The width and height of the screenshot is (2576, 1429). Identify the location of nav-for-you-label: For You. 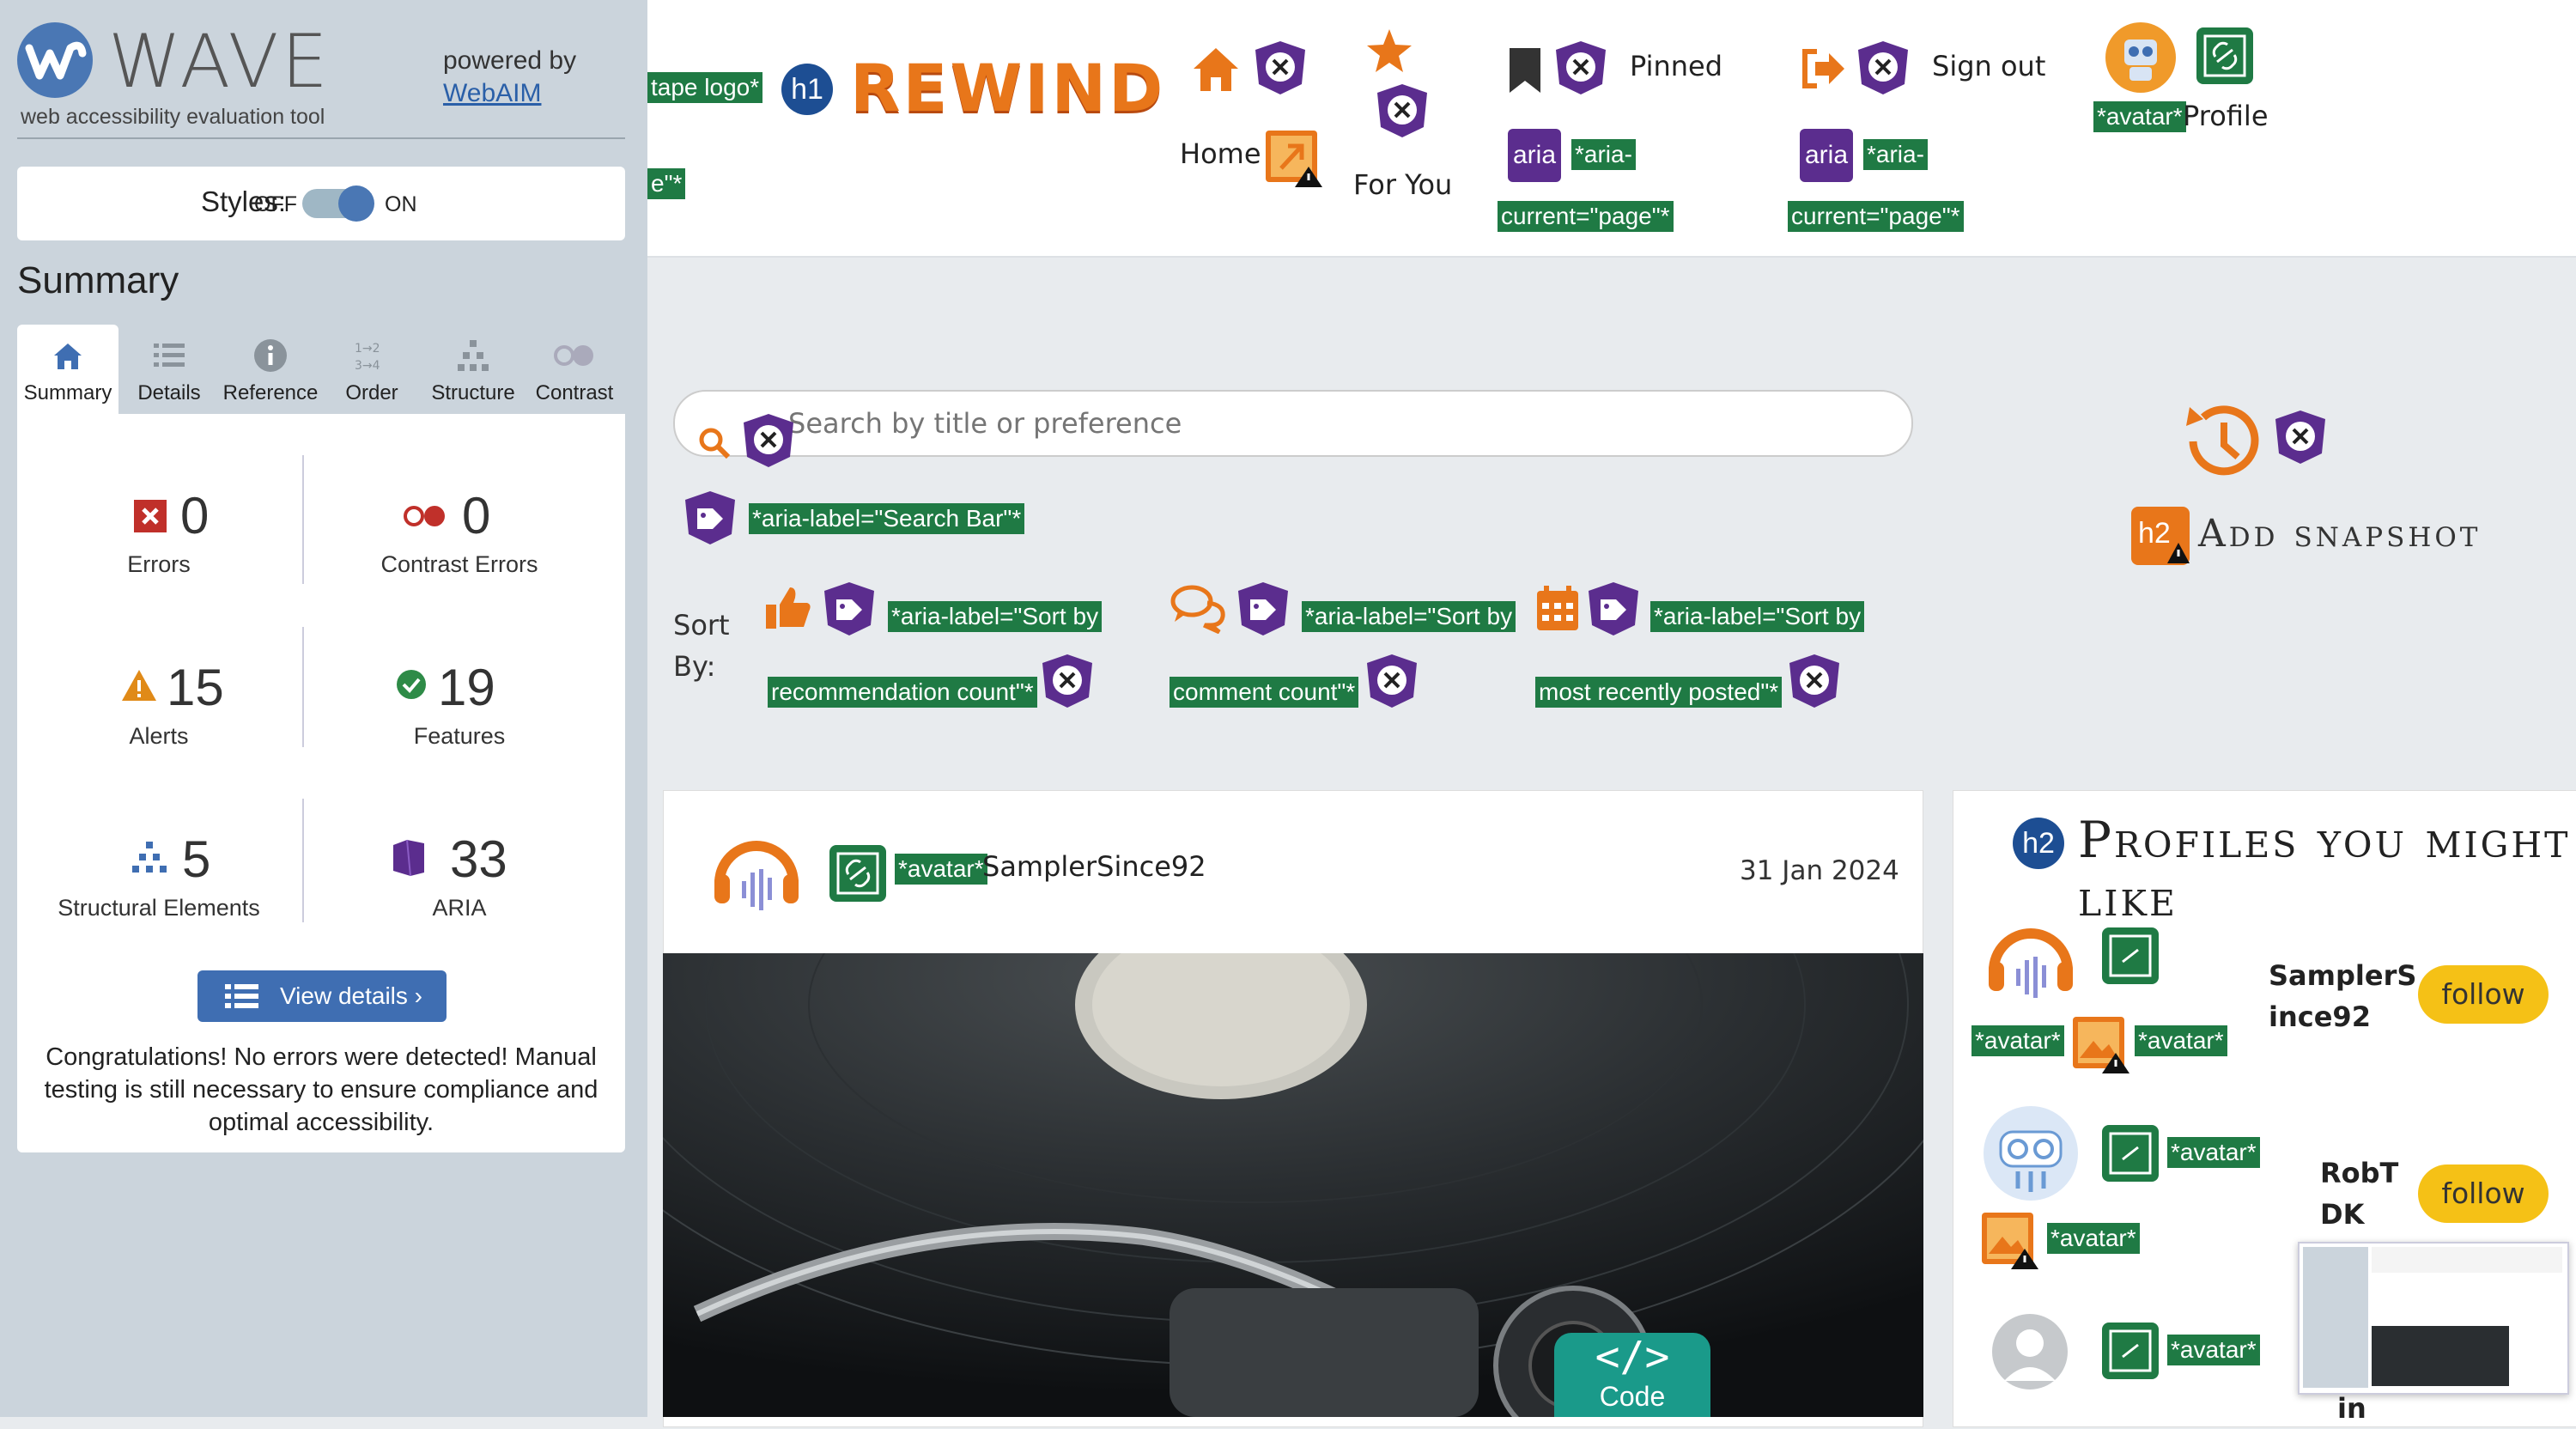
(1402, 184).